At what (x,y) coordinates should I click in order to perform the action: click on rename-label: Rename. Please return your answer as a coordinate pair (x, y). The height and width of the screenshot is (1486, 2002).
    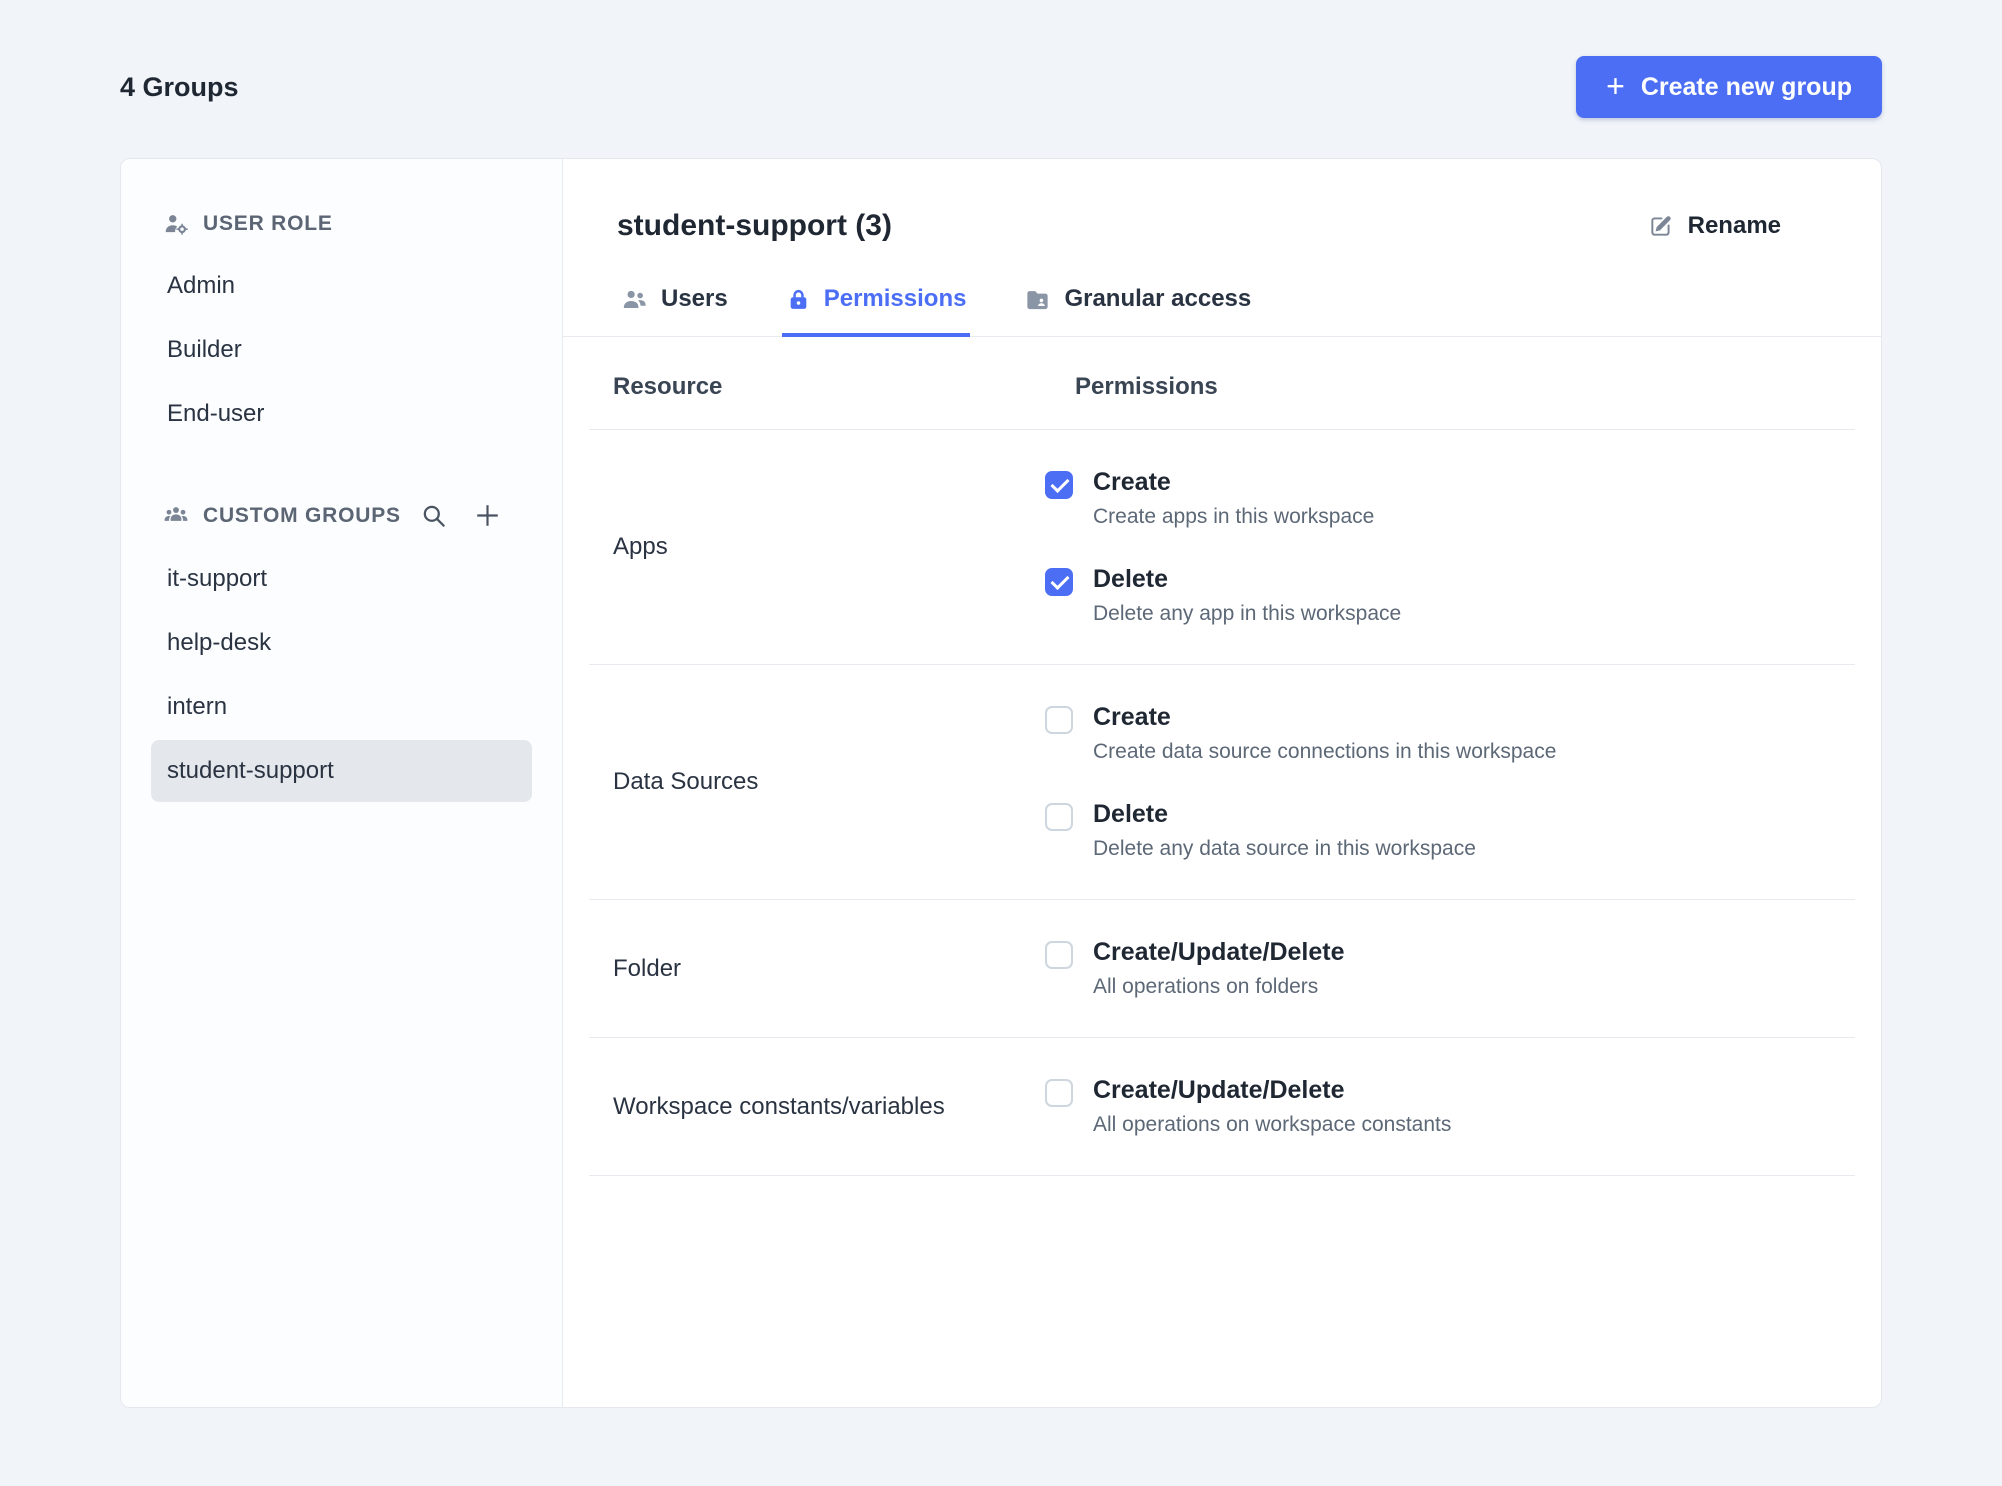
    Looking at the image, I should click on (1734, 225).